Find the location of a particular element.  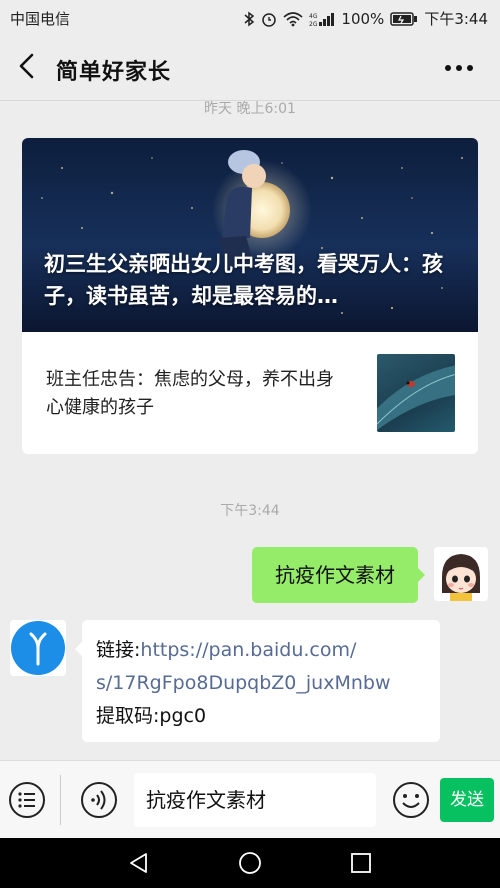

contact-avatar is located at coordinates (38, 648).